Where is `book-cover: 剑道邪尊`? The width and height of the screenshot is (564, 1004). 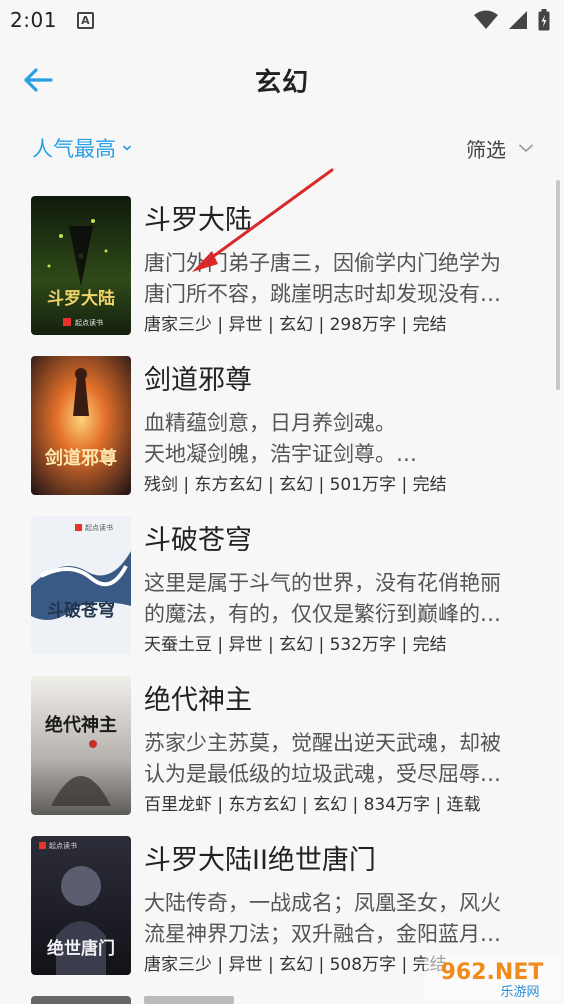
book-cover: 剑道邪尊 is located at coordinates (81, 425).